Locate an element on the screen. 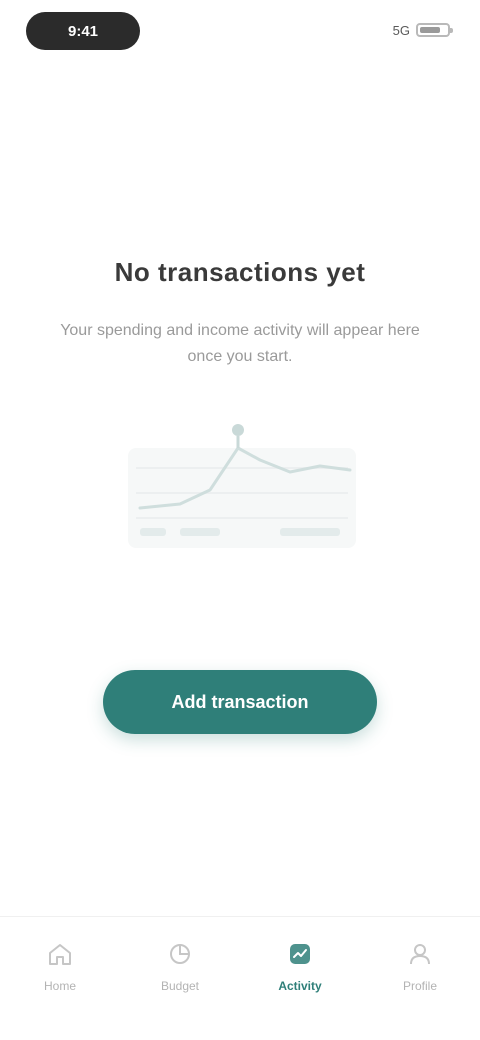 This screenshot has height=1040, width=480. budget-icon is located at coordinates (180, 954).